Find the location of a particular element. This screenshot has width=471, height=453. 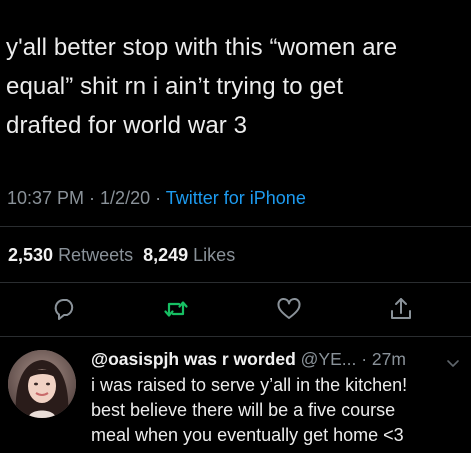

retweet-button is located at coordinates (176, 309).